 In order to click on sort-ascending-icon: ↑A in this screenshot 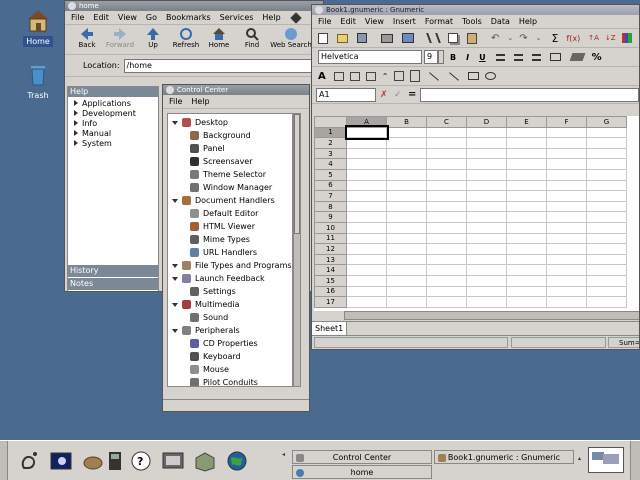, I will do `click(593, 38)`.